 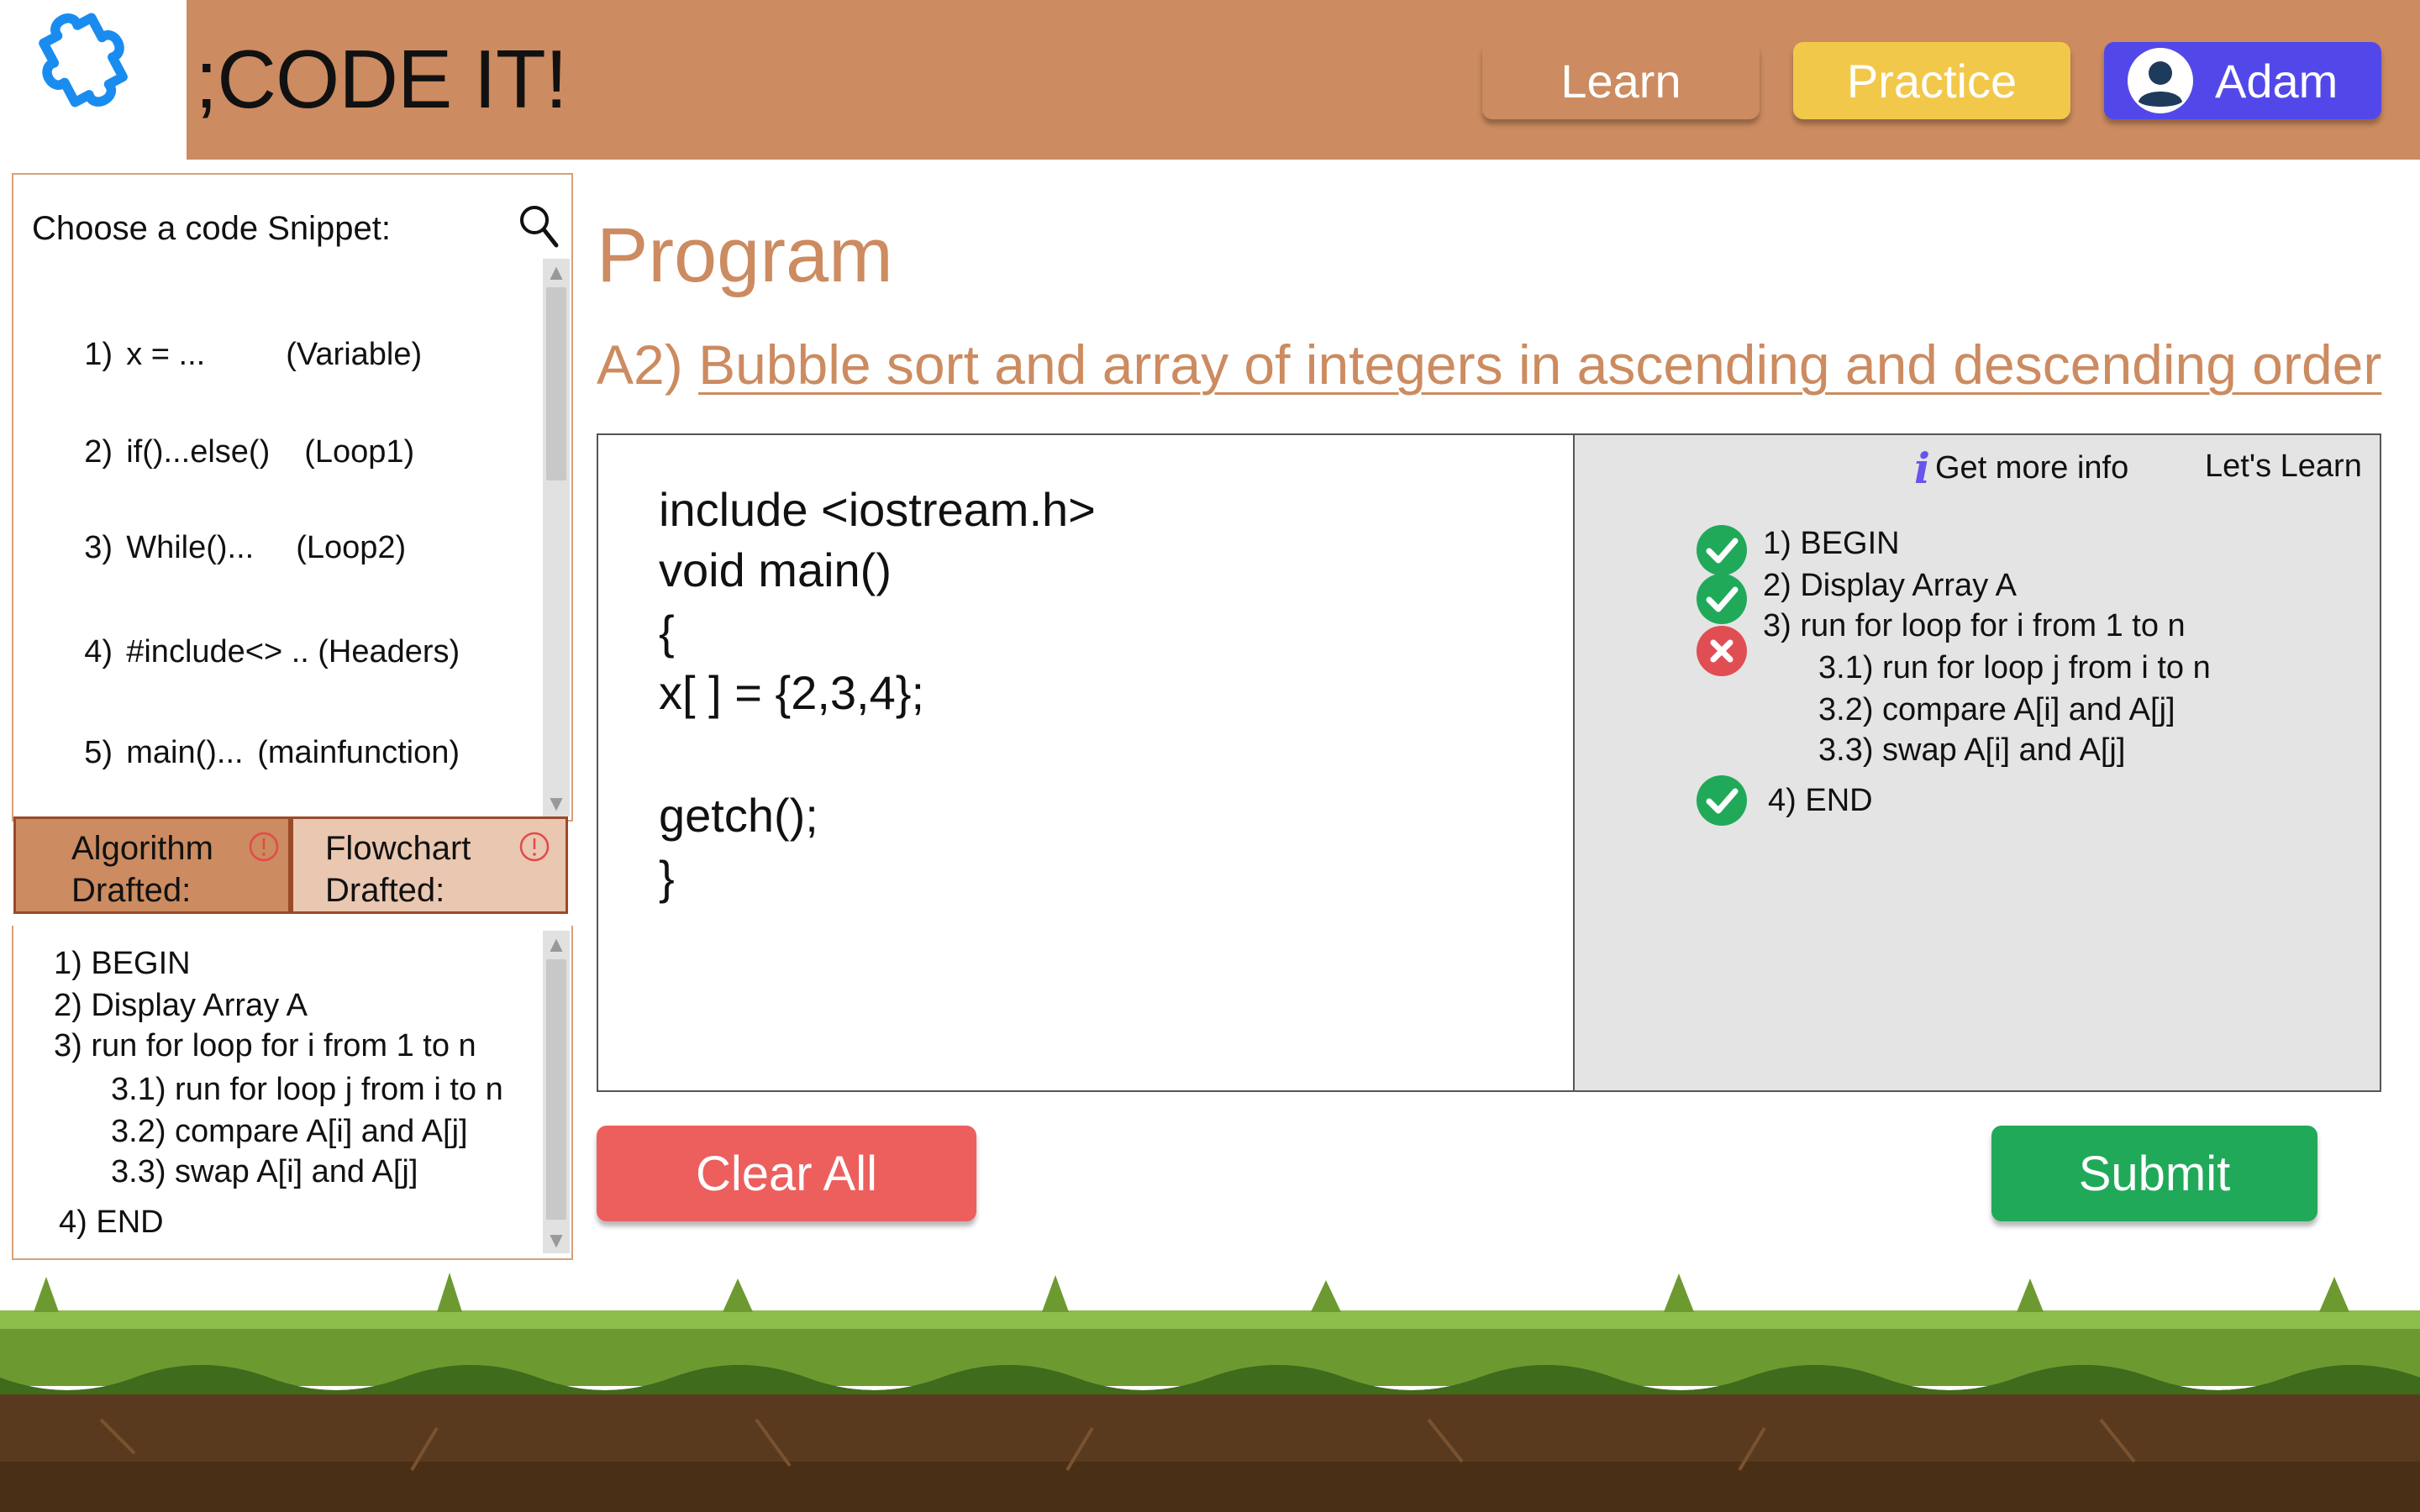 I want to click on checker-step: 2) Display Array A, so click(x=1890, y=585).